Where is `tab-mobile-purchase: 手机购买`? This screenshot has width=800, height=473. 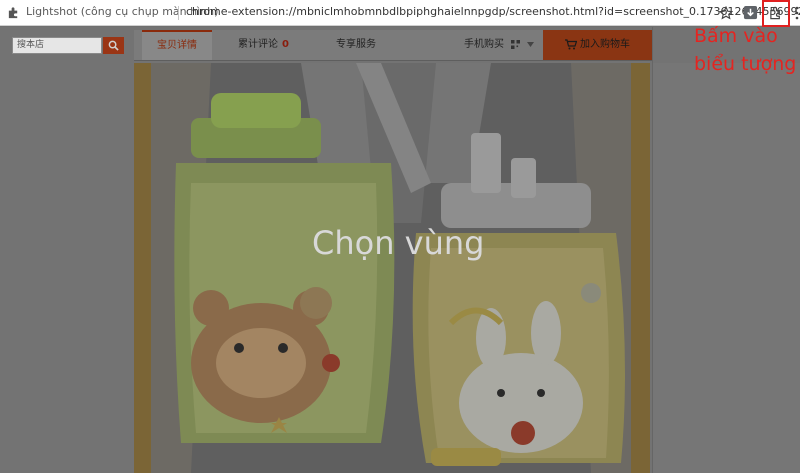
tab-mobile-purchase: 手机购买 is located at coordinates (499, 45).